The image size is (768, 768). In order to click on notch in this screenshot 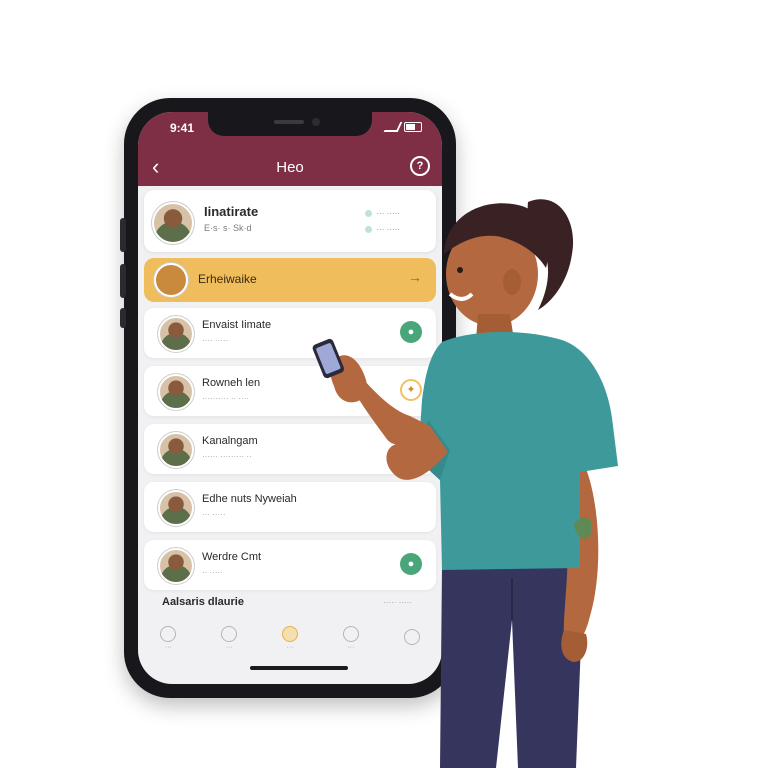, I will do `click(290, 124)`.